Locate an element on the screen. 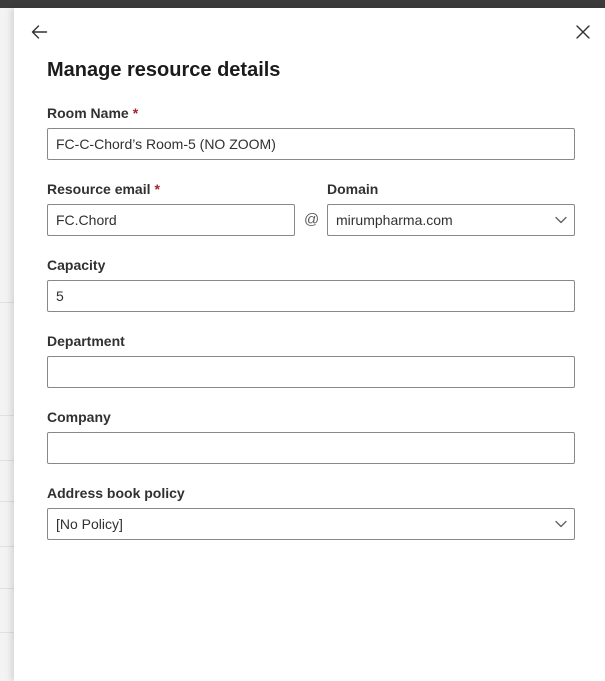 This screenshot has height=681, width=605. department-label-text: Department is located at coordinates (86, 341).